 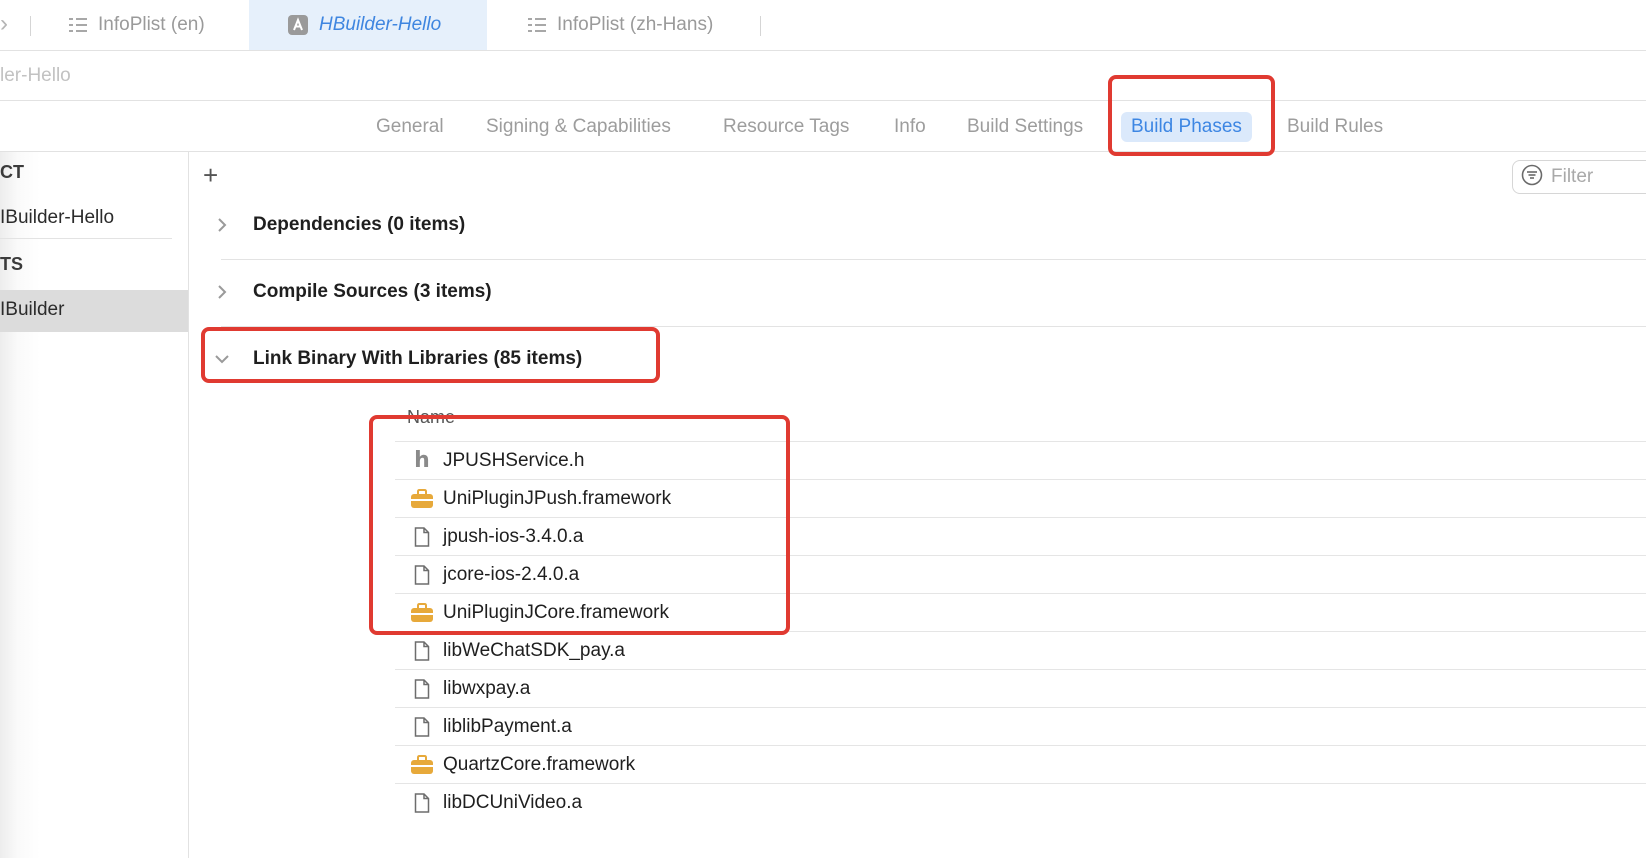 What do you see at coordinates (380, 24) in the screenshot?
I see `tab-label: HBuilder-Hello` at bounding box center [380, 24].